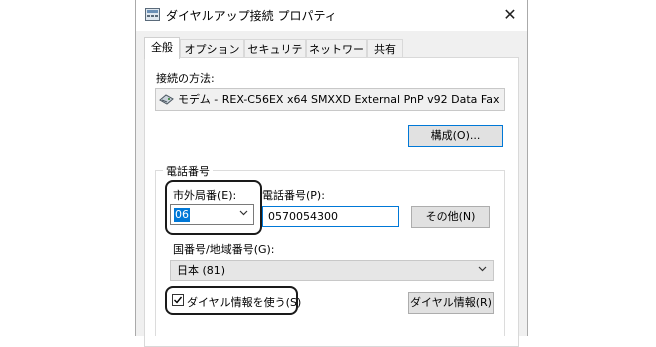 This screenshot has width=656, height=347. I want to click on window-title: ダイヤルアップ接続 プロパティ, so click(251, 16).